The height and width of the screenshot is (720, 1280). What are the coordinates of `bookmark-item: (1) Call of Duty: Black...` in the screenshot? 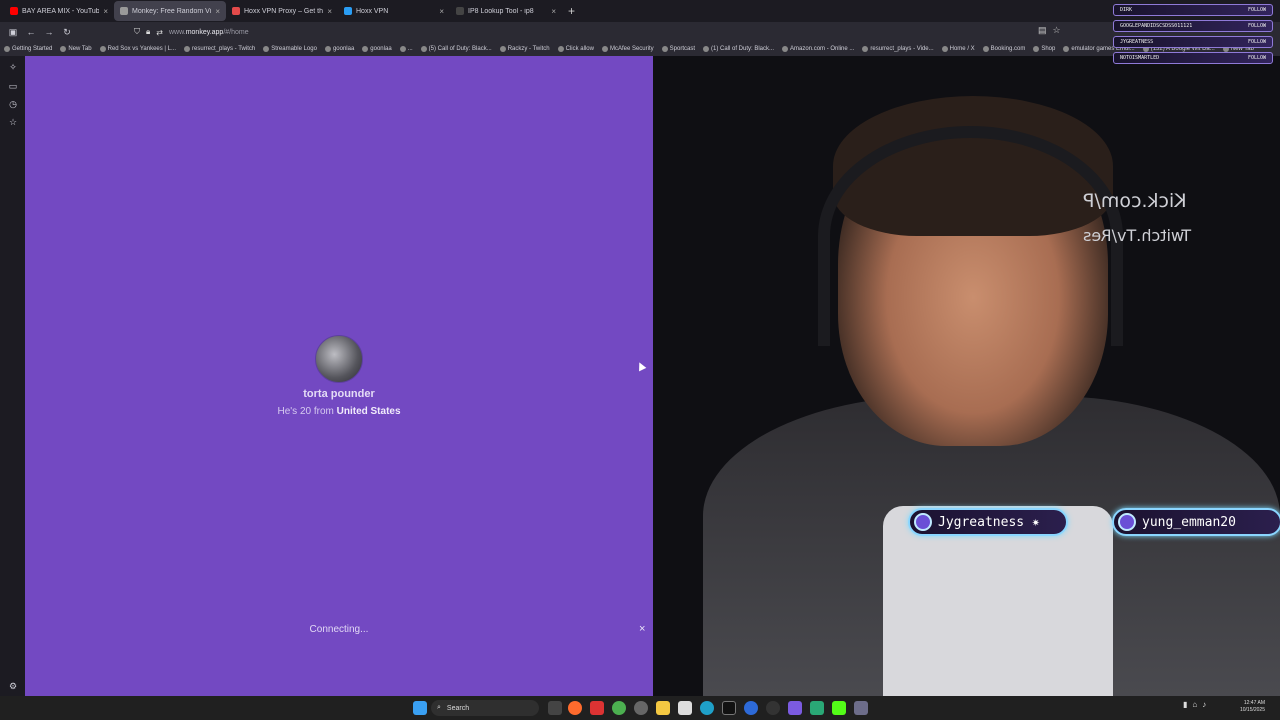 It's located at (738, 49).